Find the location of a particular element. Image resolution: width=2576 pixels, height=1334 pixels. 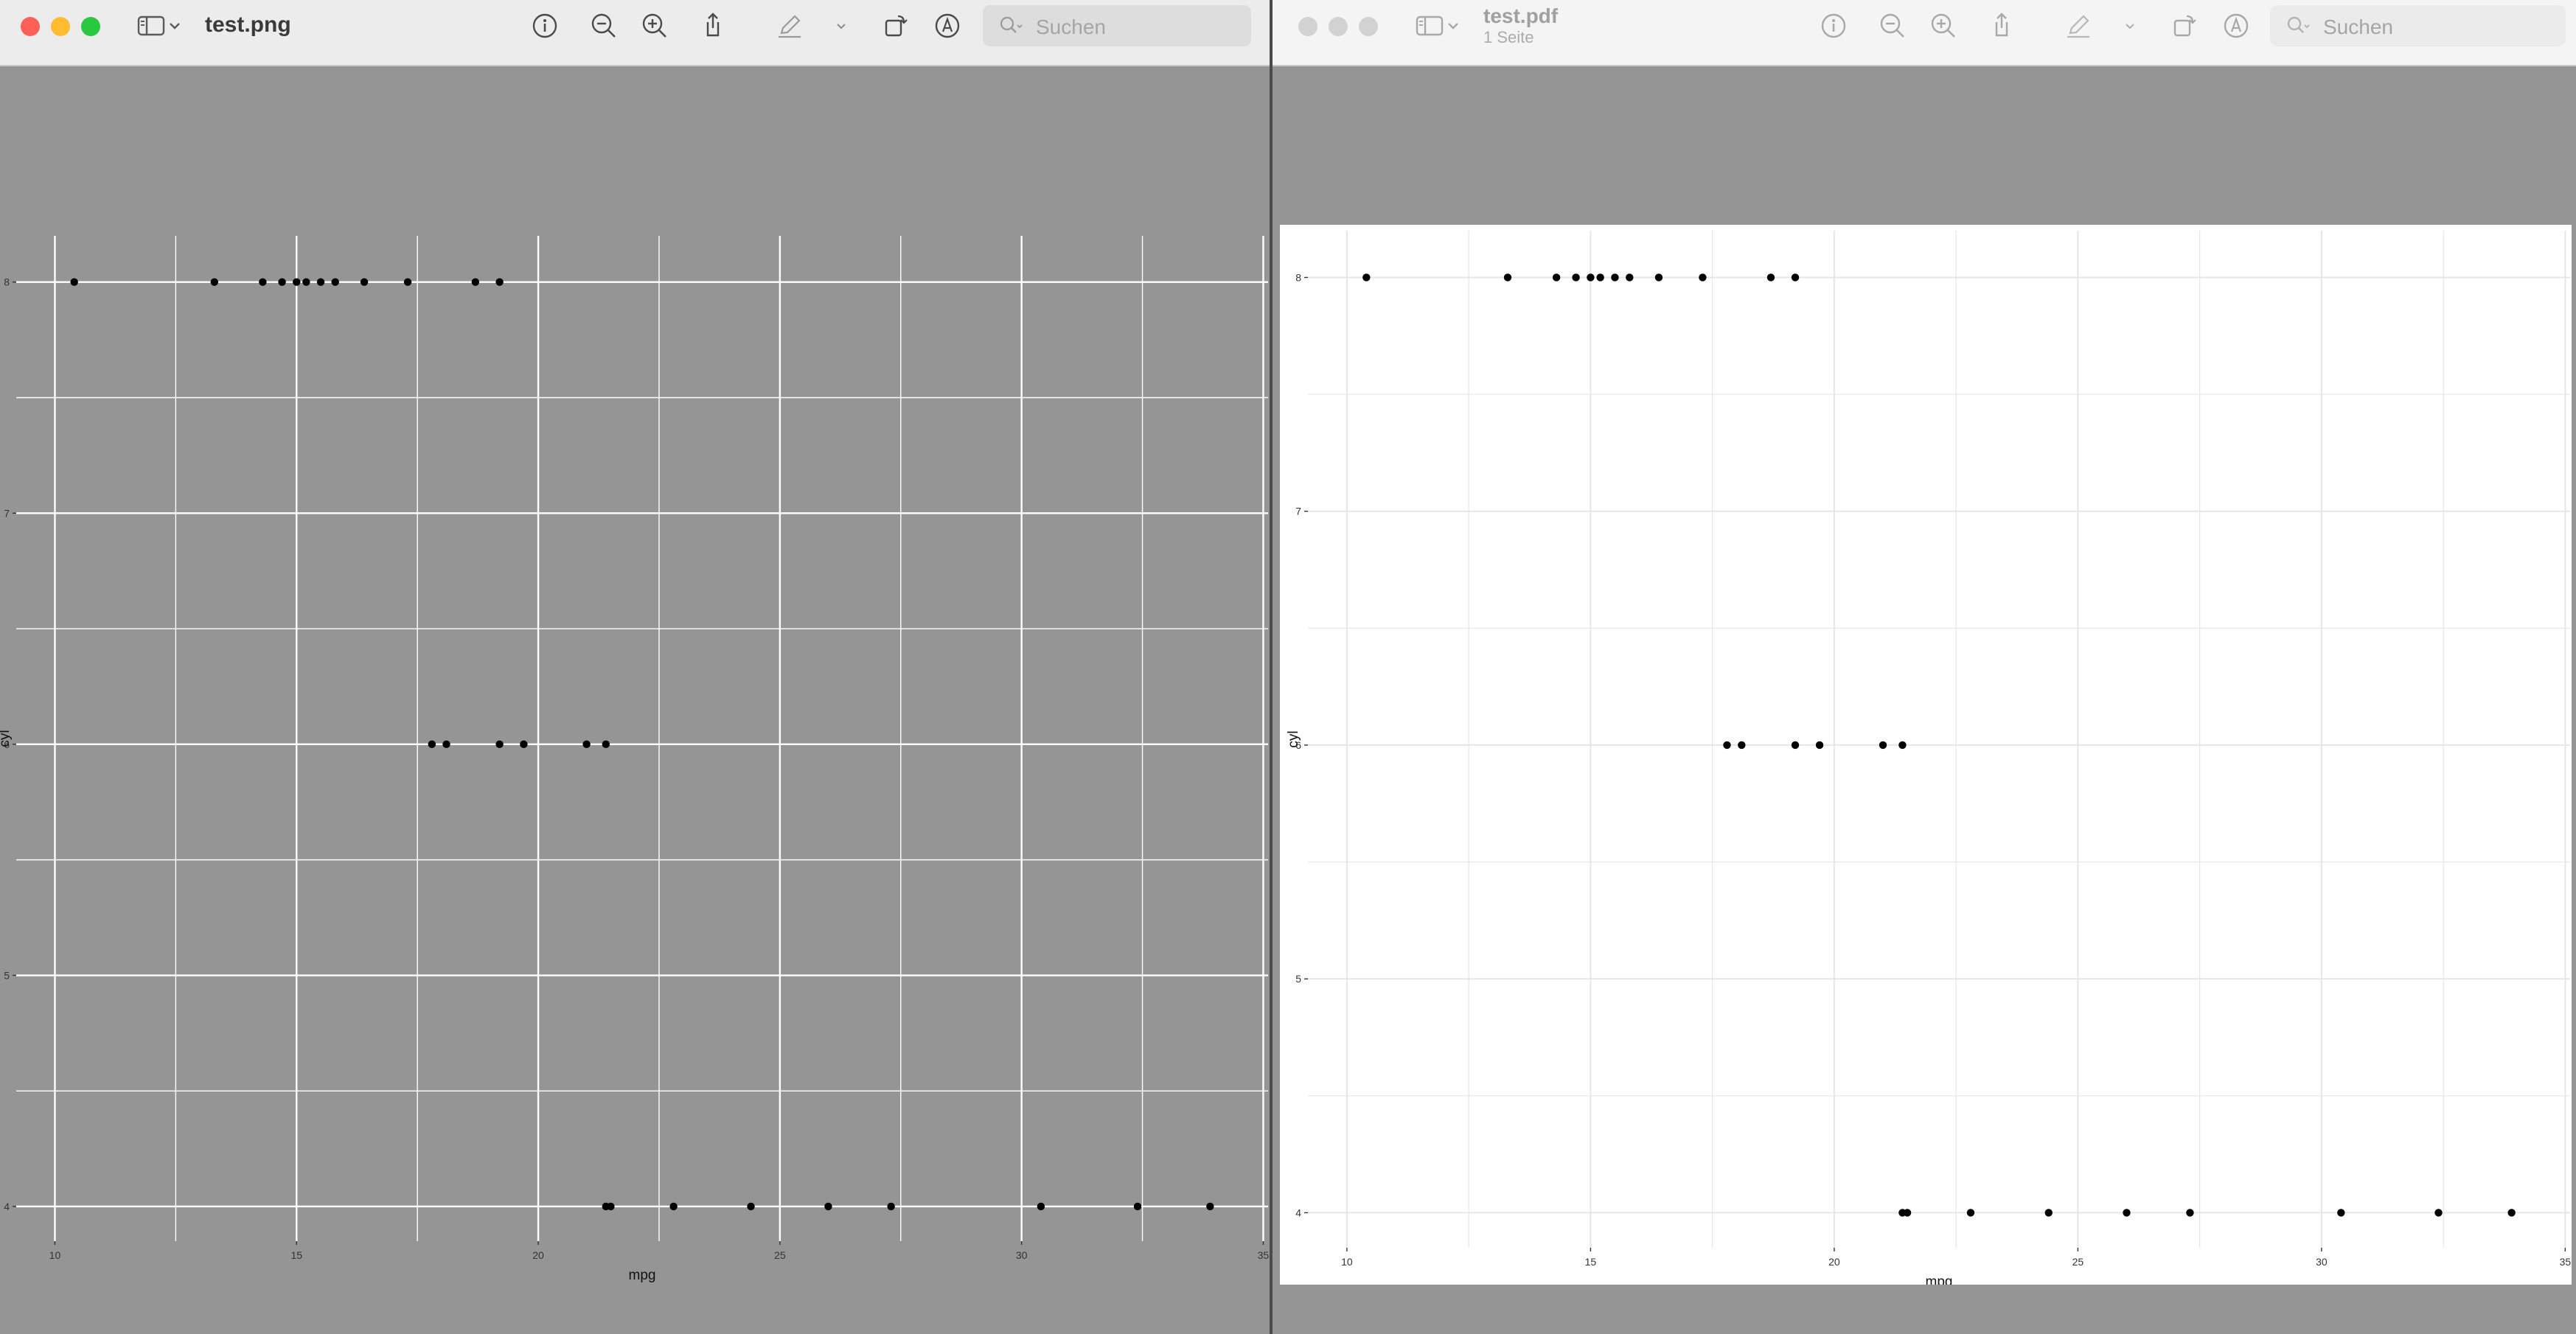

toolbar: test.pdf 1 Seite Suchen is located at coordinates (1925, 33).